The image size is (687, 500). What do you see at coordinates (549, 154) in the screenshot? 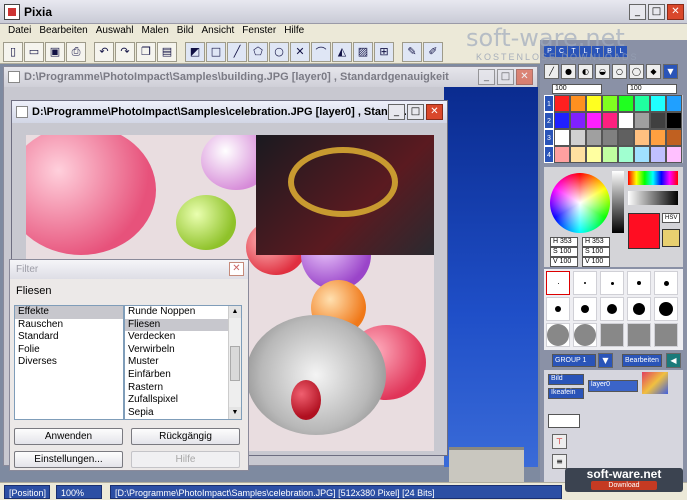
I see `palette-row-label: 4` at bounding box center [549, 154].